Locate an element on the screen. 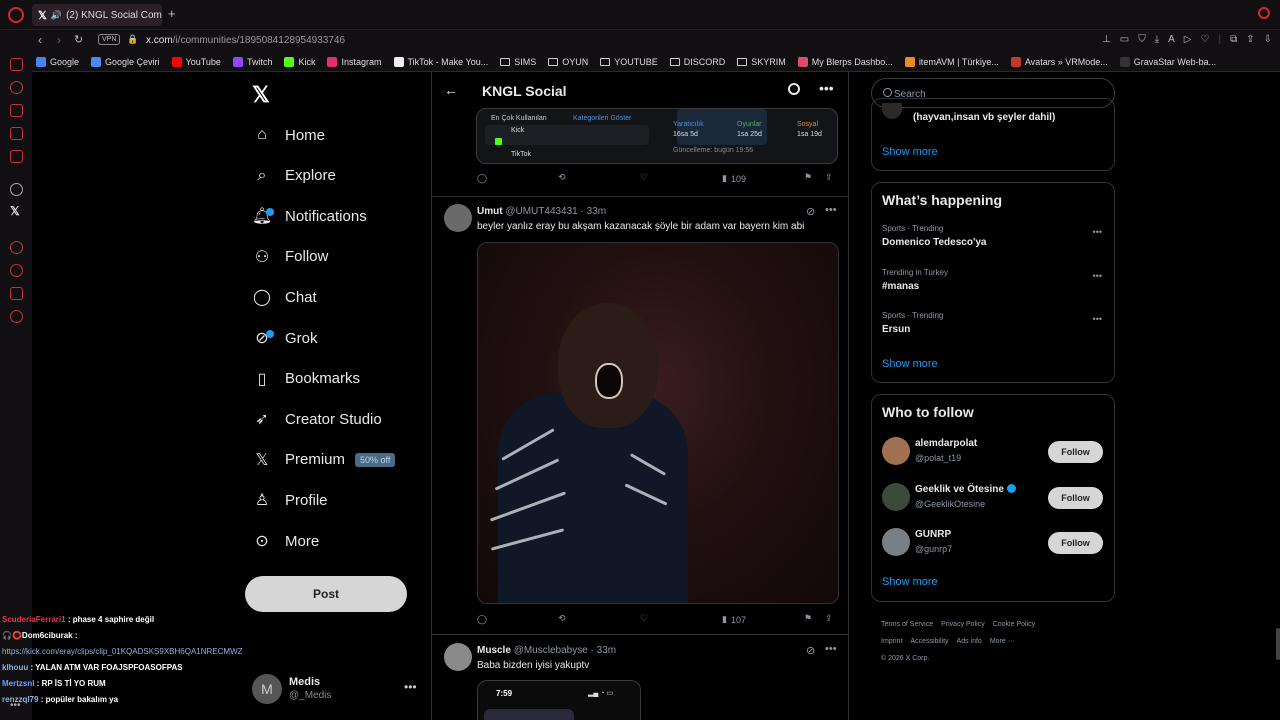 This screenshot has height=720, width=1280. m-icon is located at coordinates (16, 156).